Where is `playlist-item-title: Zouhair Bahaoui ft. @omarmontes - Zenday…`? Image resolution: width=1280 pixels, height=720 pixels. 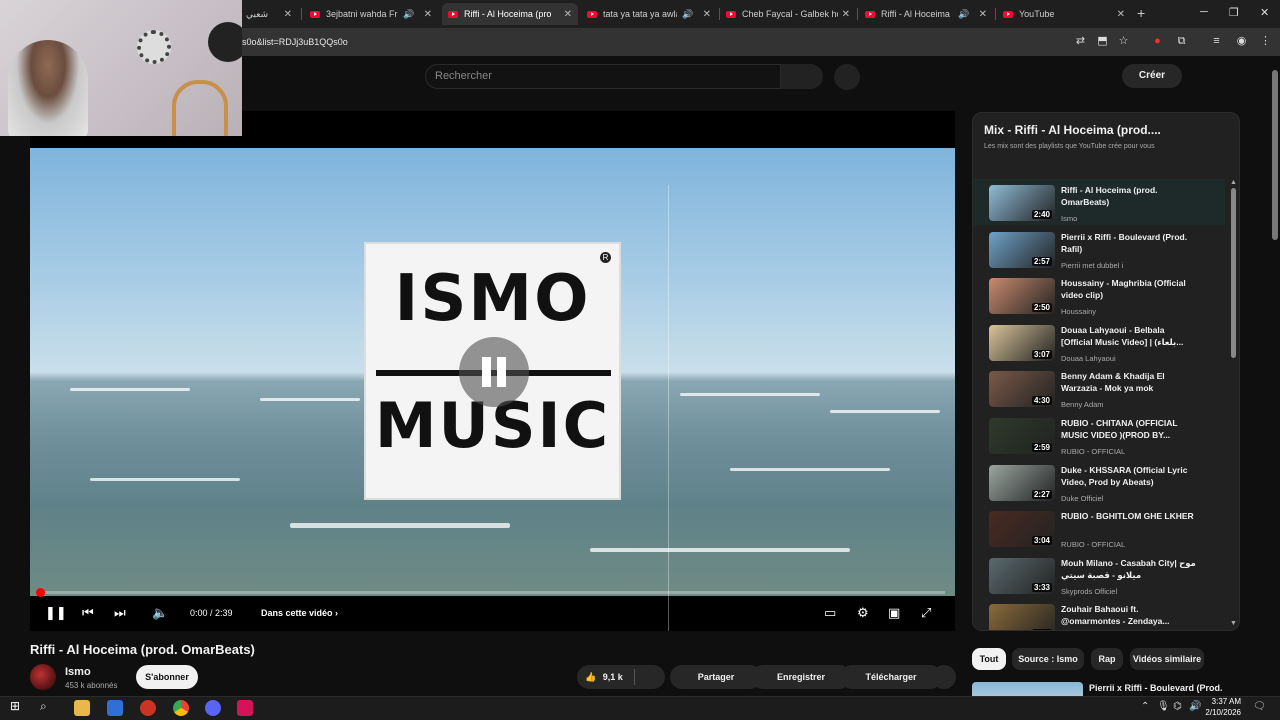
playlist-item-title: Zouhair Bahaoui ft. @omarmontes - Zenday… is located at coordinates (1128, 615).